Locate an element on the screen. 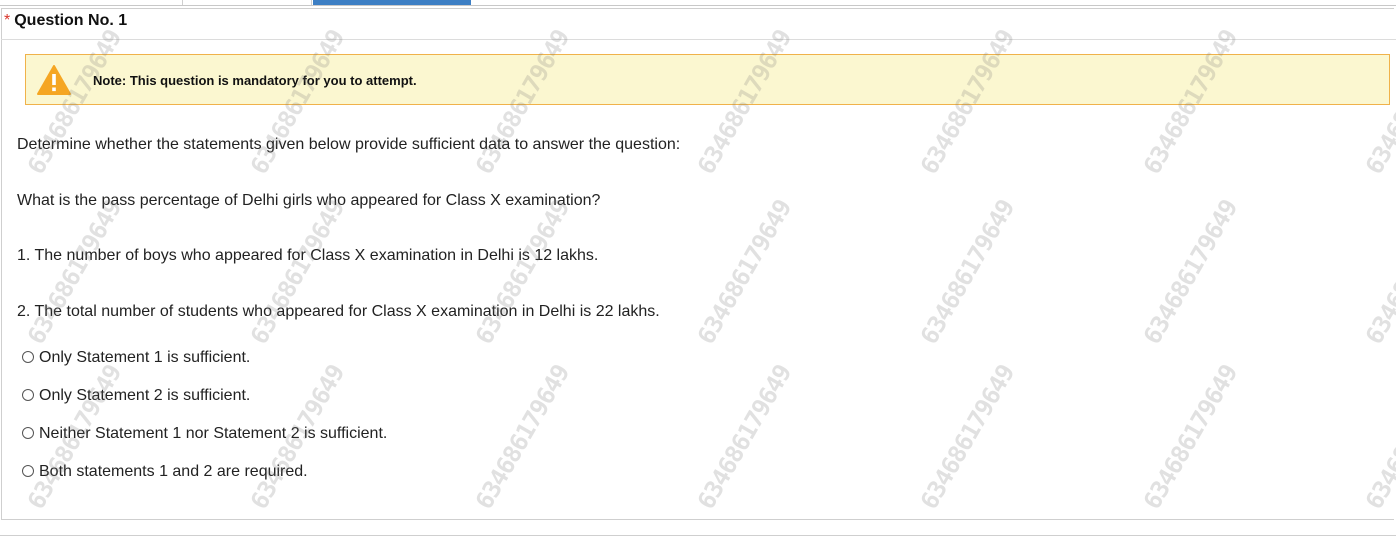 The image size is (1396, 538). option-2-radio is located at coordinates (28, 395).